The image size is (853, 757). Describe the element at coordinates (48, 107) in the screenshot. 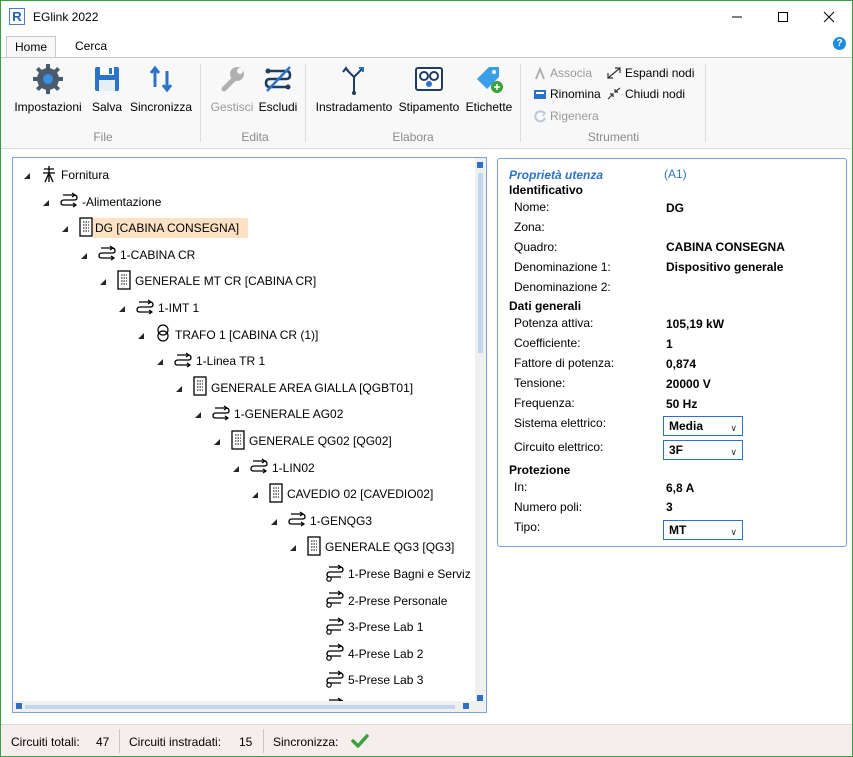

I see `impostazioni-label: Impostazioni` at that location.